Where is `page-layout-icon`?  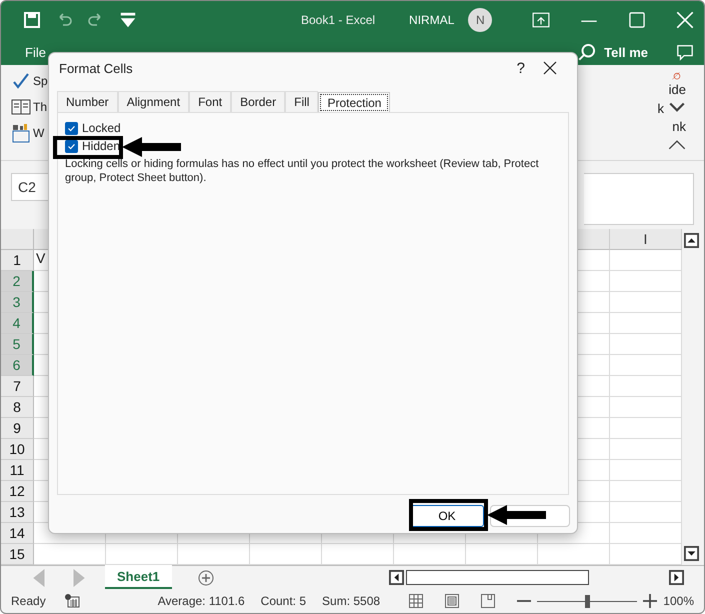
page-layout-icon is located at coordinates (452, 601).